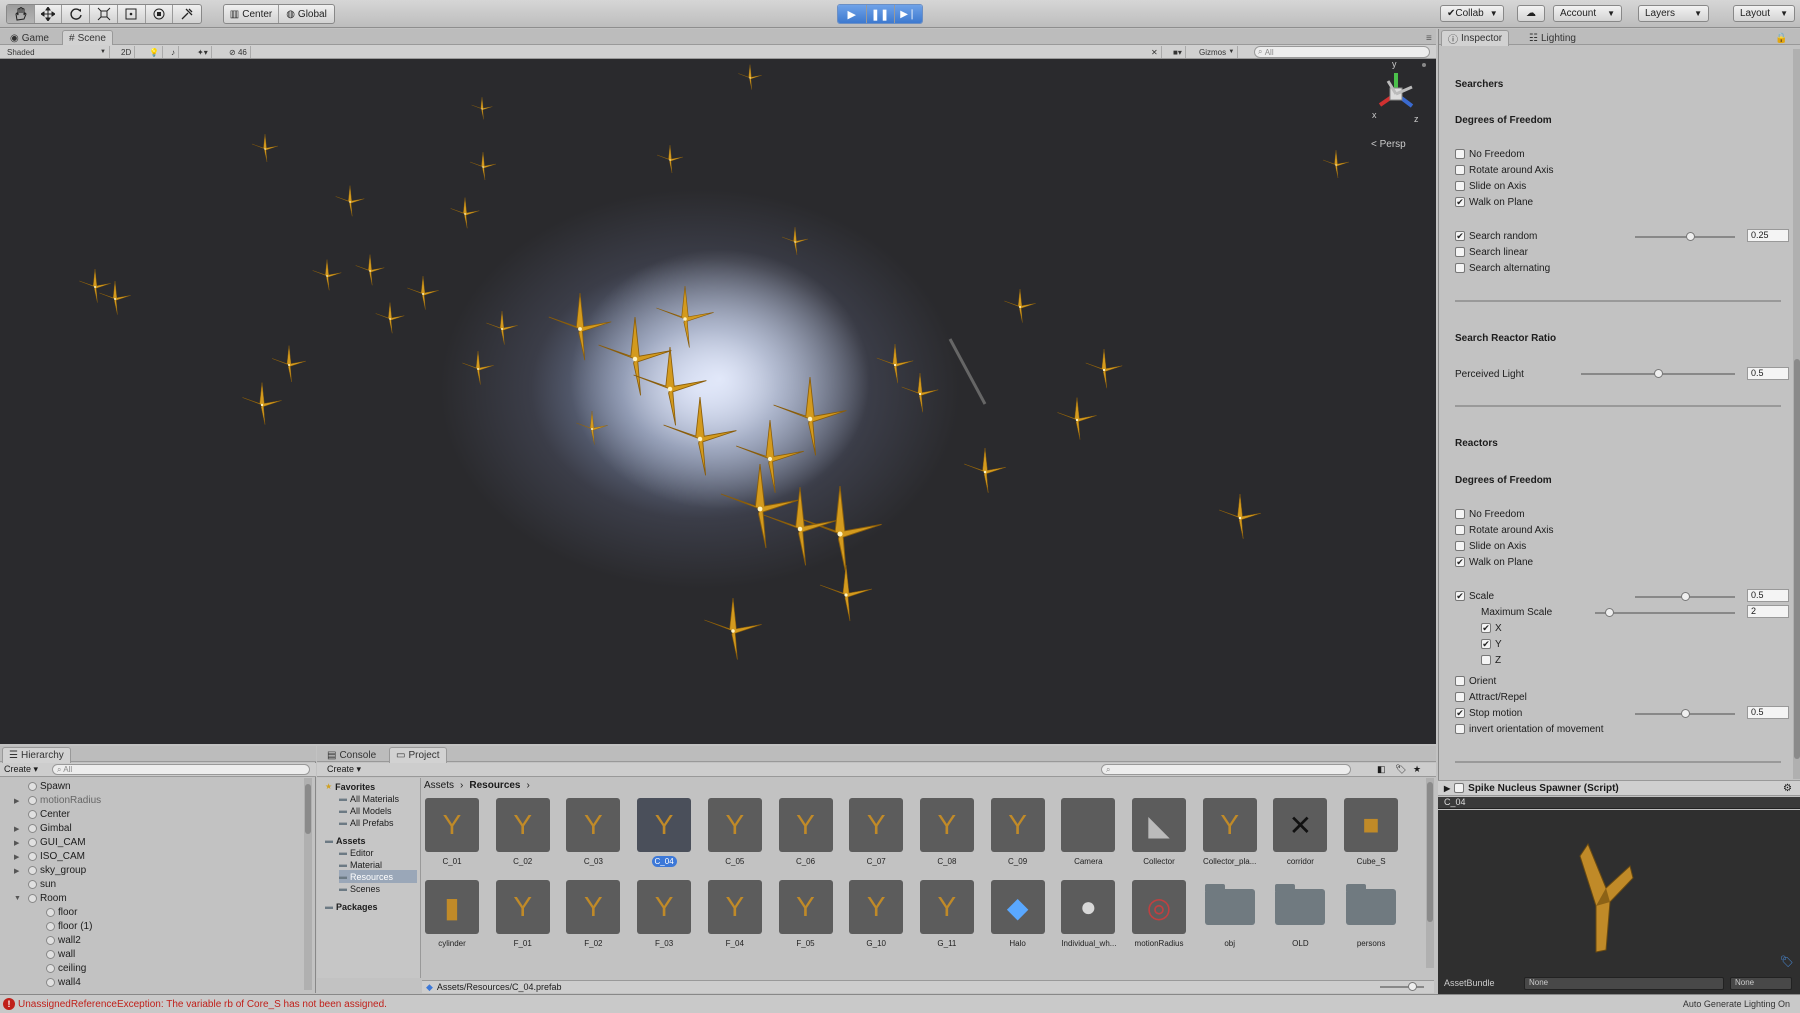  What do you see at coordinates (1460, 562) in the screenshot?
I see `reactor-checkbox: ✔` at bounding box center [1460, 562].